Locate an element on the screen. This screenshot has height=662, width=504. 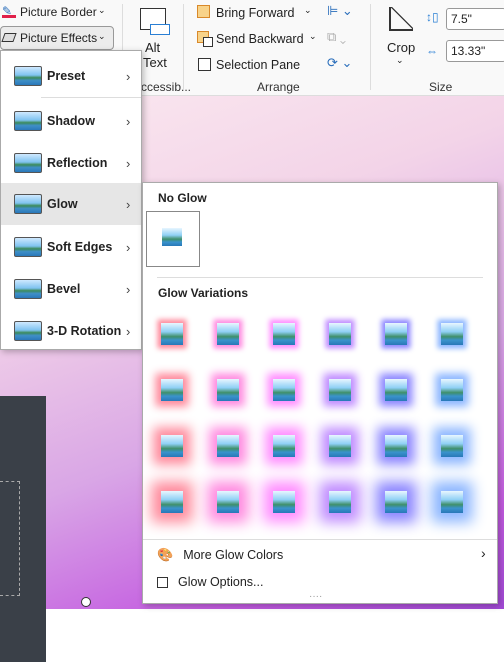
size-group-label: Size is located at coordinates (441, 87).